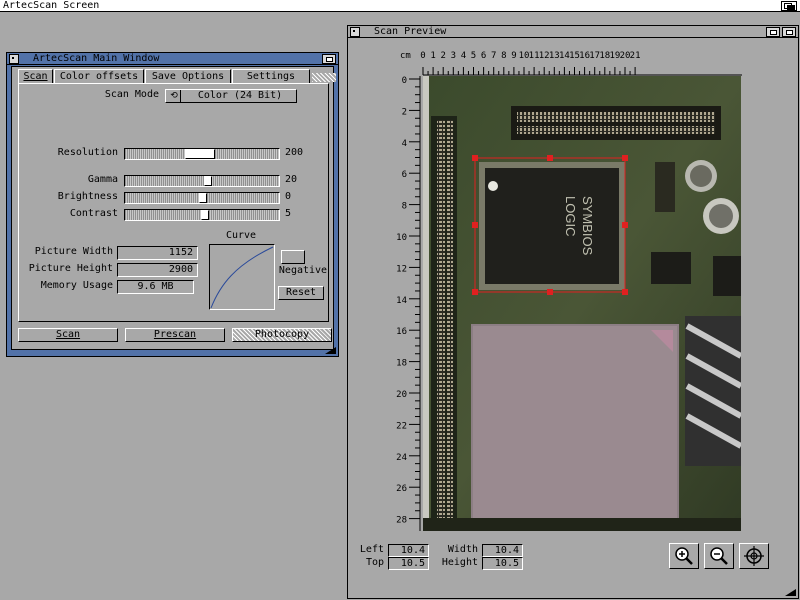 The width and height of the screenshot is (800, 600). What do you see at coordinates (371, 549) in the screenshot?
I see `left-label: Left` at bounding box center [371, 549].